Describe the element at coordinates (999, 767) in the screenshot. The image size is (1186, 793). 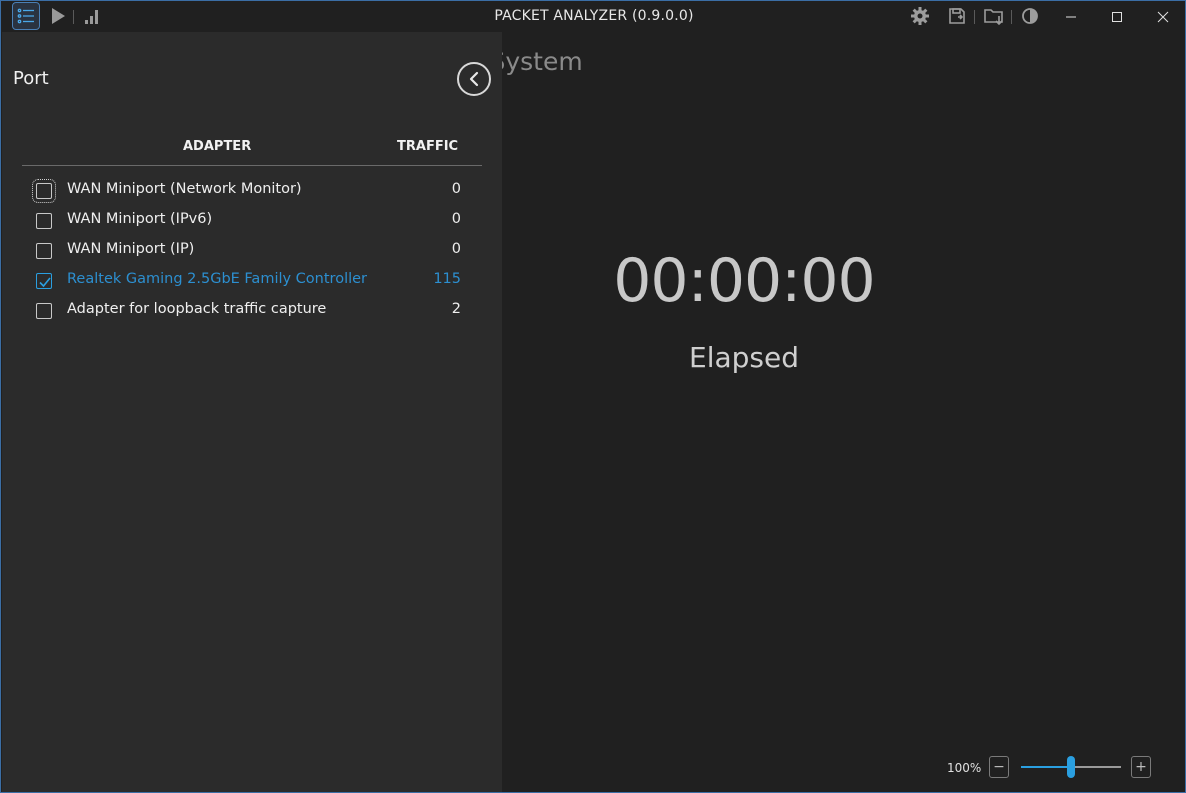
I see `zoom-out-button: −` at that location.